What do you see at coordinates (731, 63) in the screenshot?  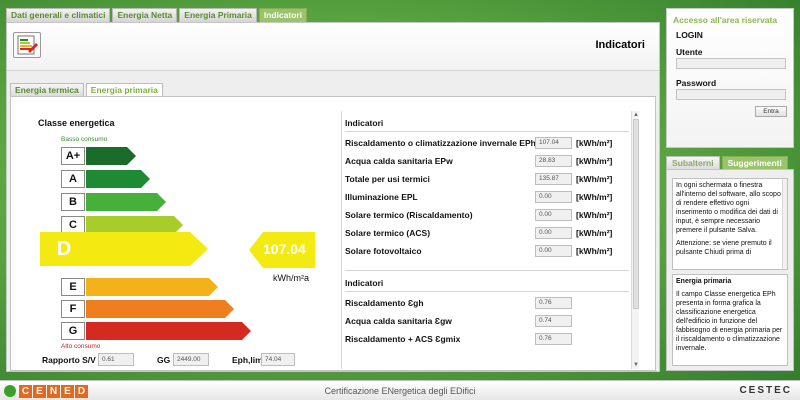 I see `user-input` at bounding box center [731, 63].